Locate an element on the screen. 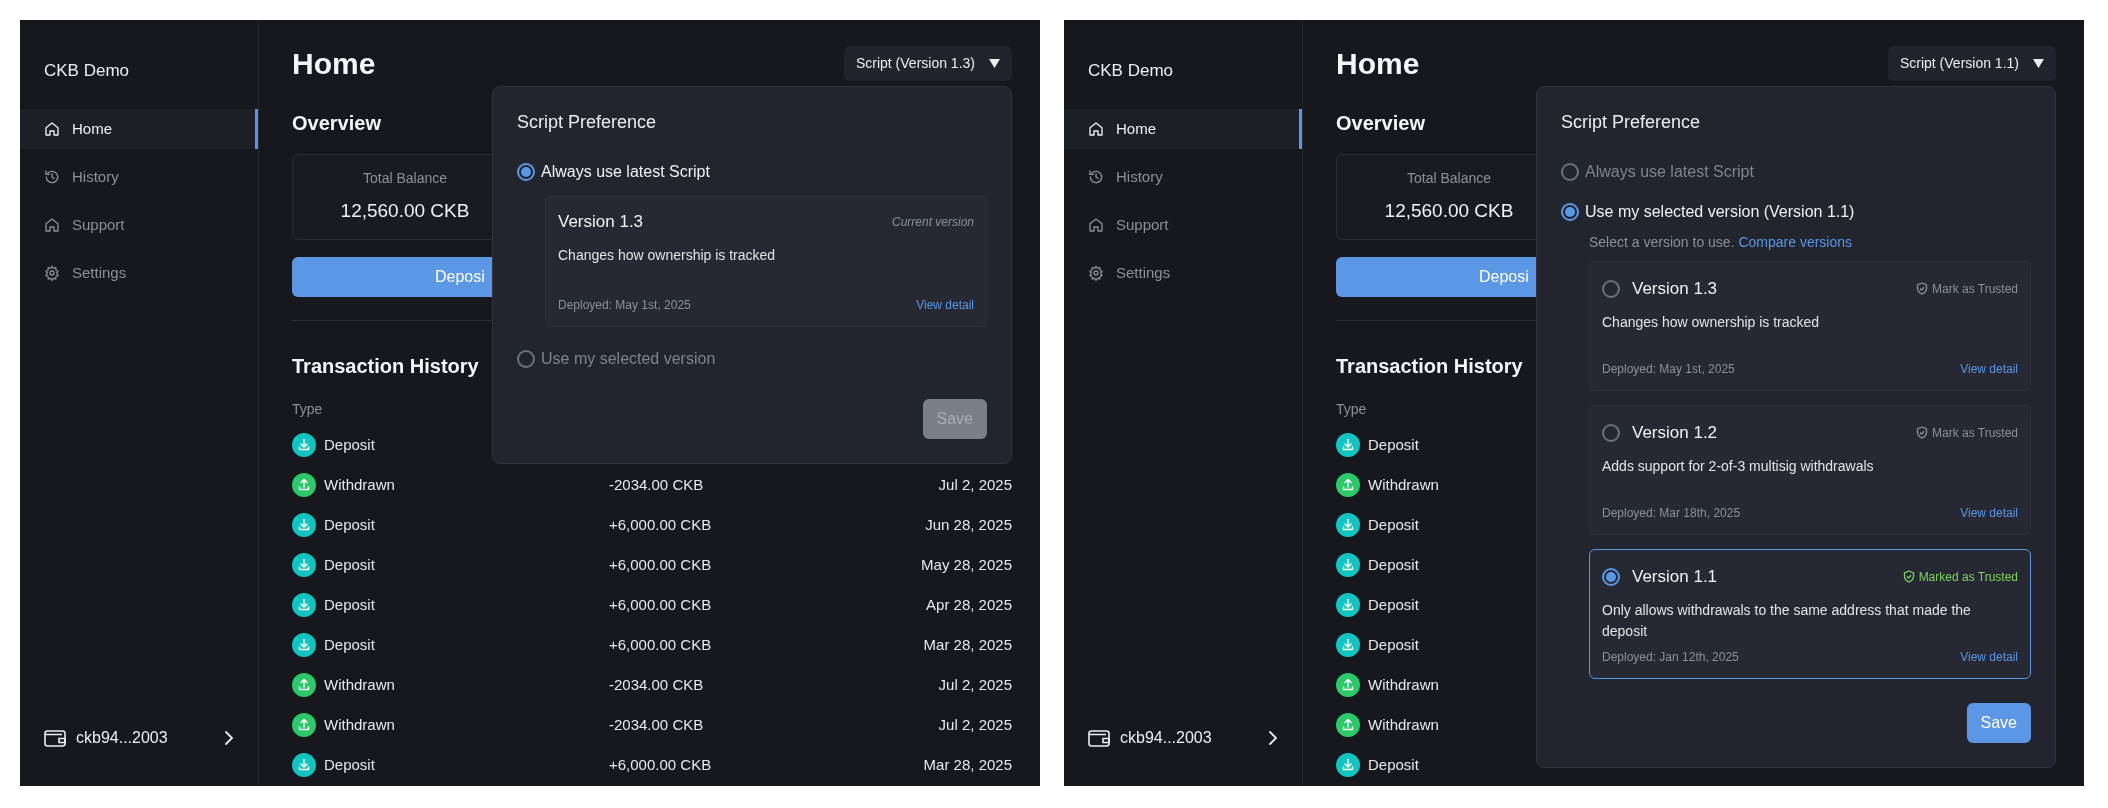 The image size is (2108, 808). version-description: Changes how ownership is tracked is located at coordinates (1711, 322).